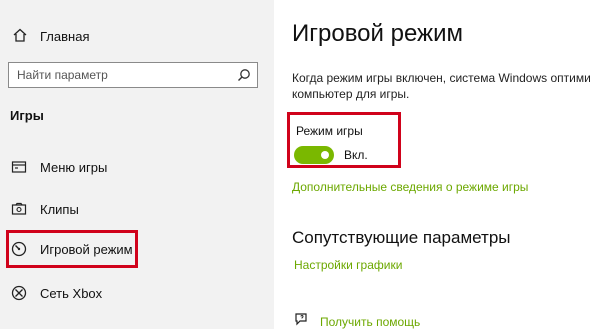 This screenshot has width=600, height=329. Describe the element at coordinates (27, 115) in the screenshot. I see `section-title: Игры` at that location.